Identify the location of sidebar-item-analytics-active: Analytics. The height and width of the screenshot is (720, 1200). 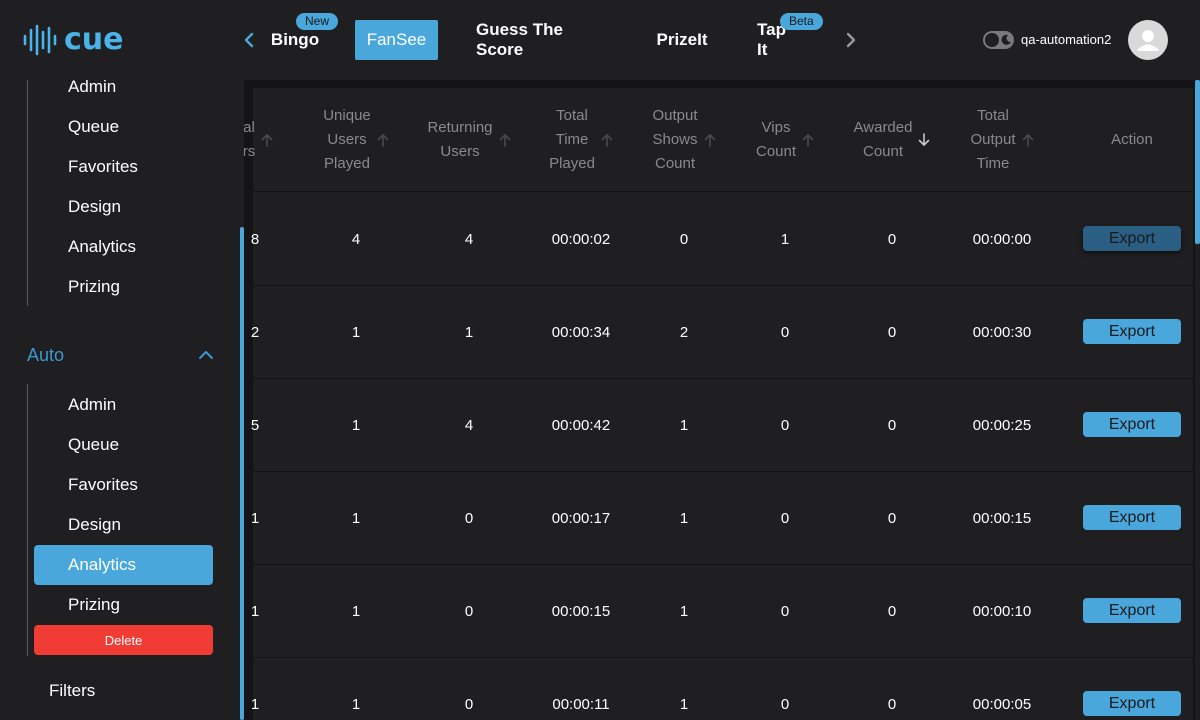
(123, 565).